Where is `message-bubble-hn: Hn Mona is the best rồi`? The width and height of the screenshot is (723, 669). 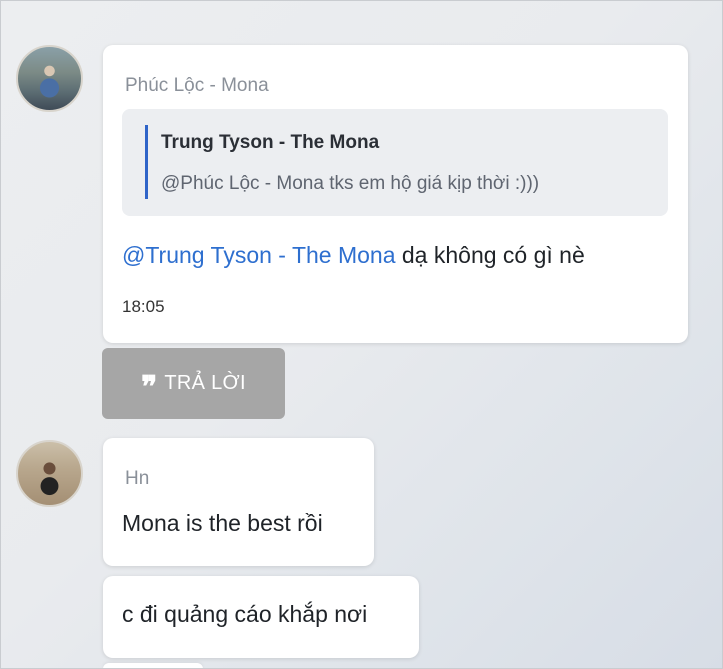
message-bubble-hn: Hn Mona is the best rồi is located at coordinates (238, 502).